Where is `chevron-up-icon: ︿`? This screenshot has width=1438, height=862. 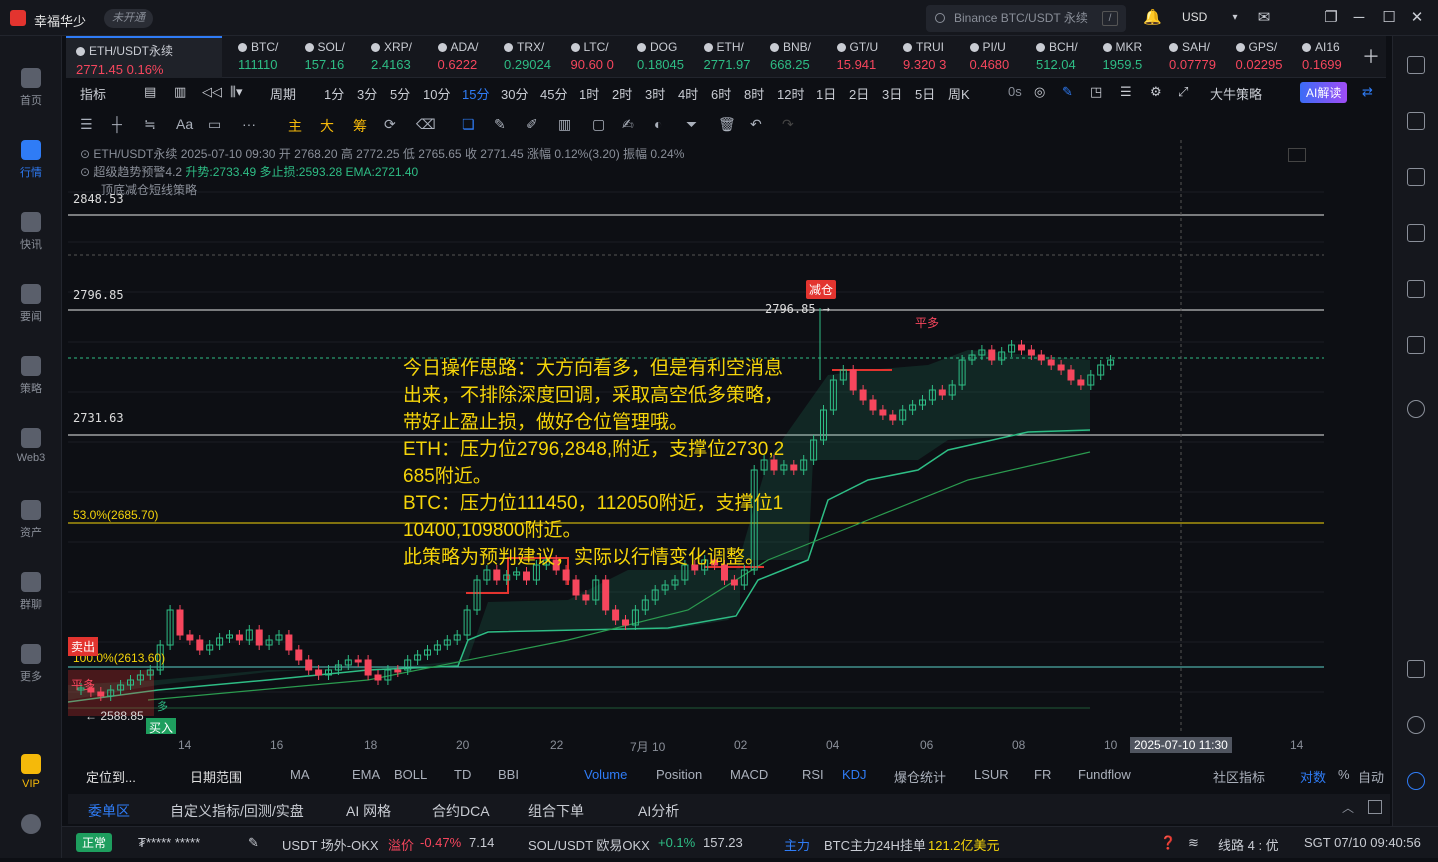
chevron-up-icon: ︿ is located at coordinates (1348, 807).